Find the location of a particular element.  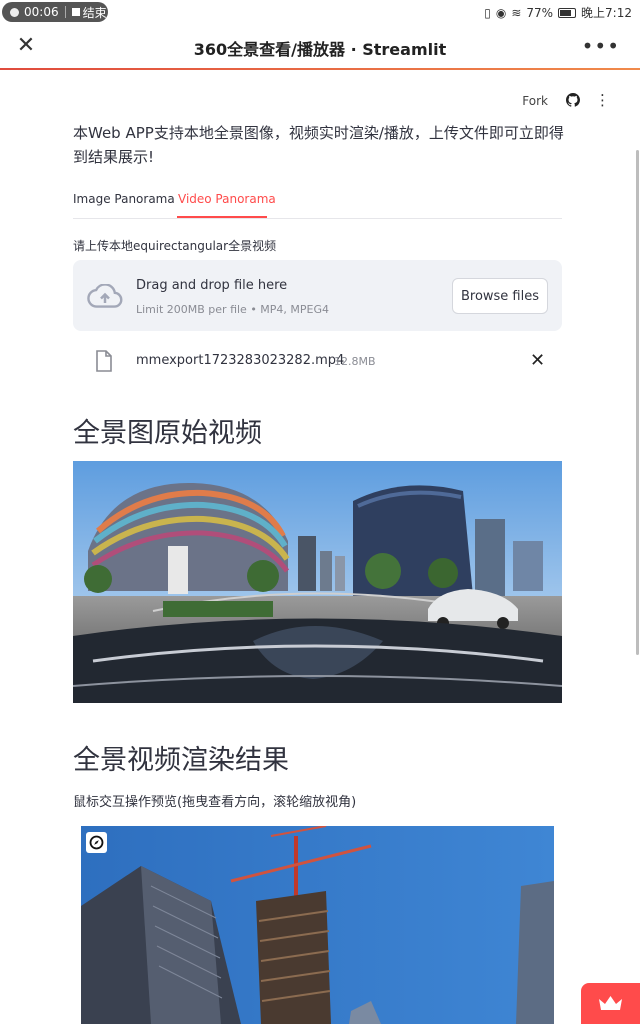

section-title-original-video: 全景图原始视频 is located at coordinates (167, 433).